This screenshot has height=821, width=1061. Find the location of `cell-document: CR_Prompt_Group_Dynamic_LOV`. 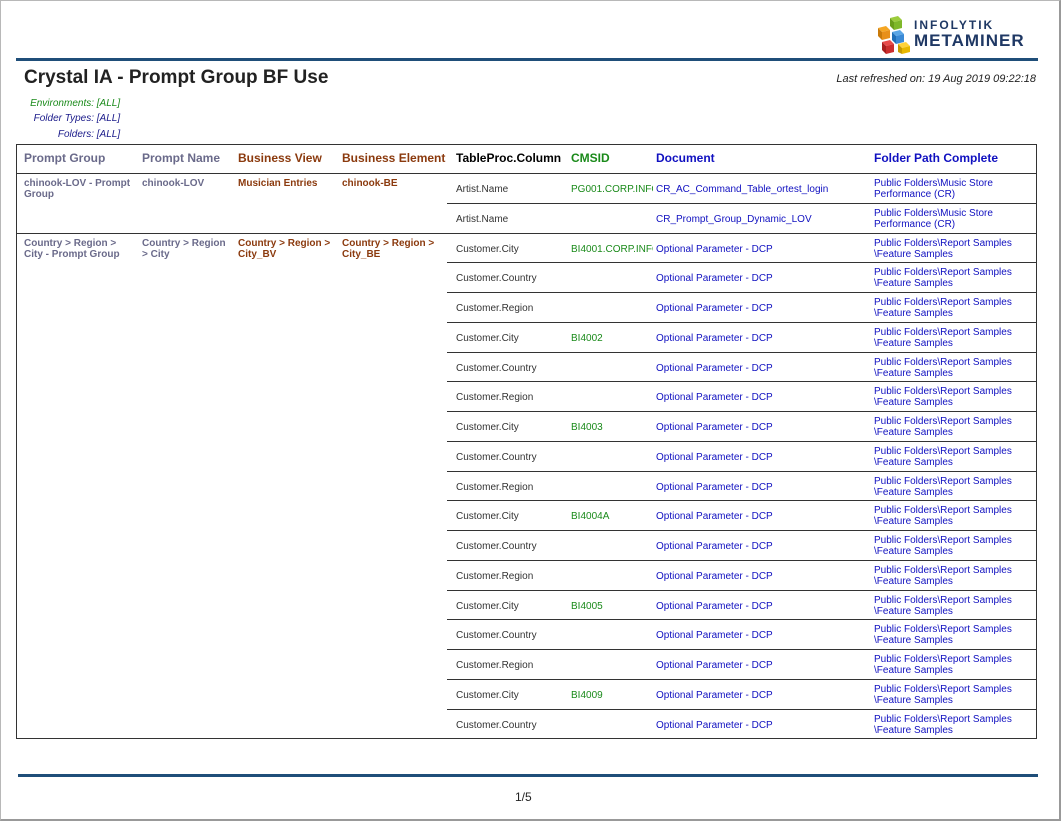

cell-document: CR_Prompt_Group_Dynamic_LOV is located at coordinates (763, 219).